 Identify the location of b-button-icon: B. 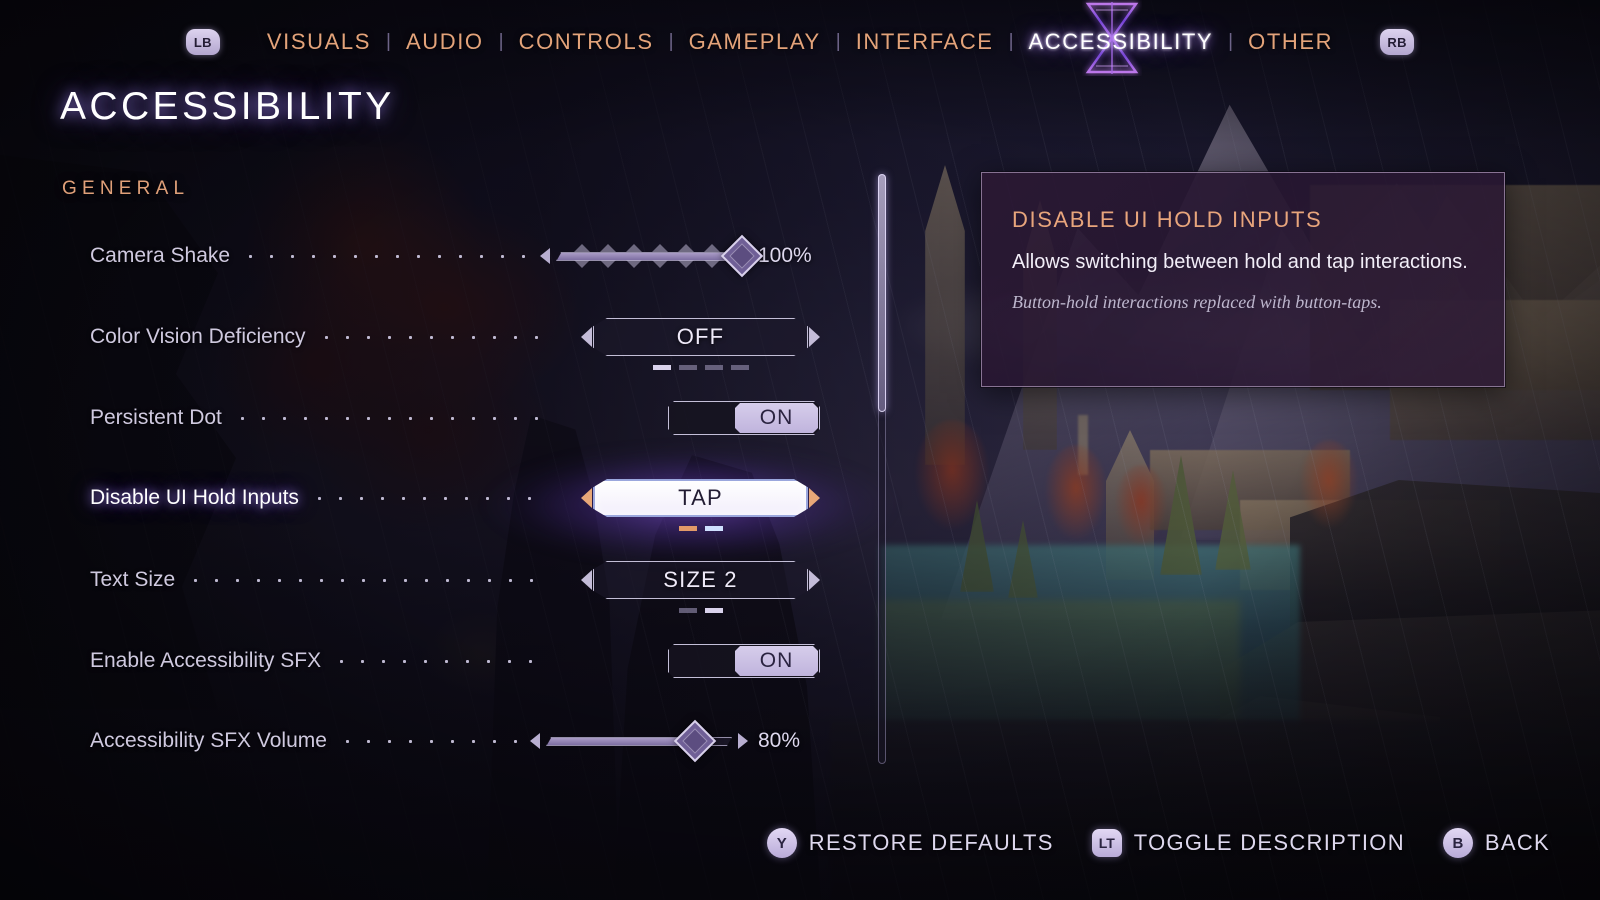
(1457, 843).